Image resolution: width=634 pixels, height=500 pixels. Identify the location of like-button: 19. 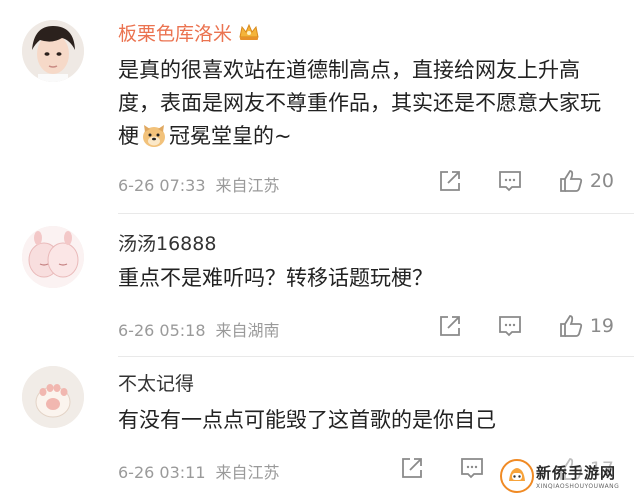
(586, 326).